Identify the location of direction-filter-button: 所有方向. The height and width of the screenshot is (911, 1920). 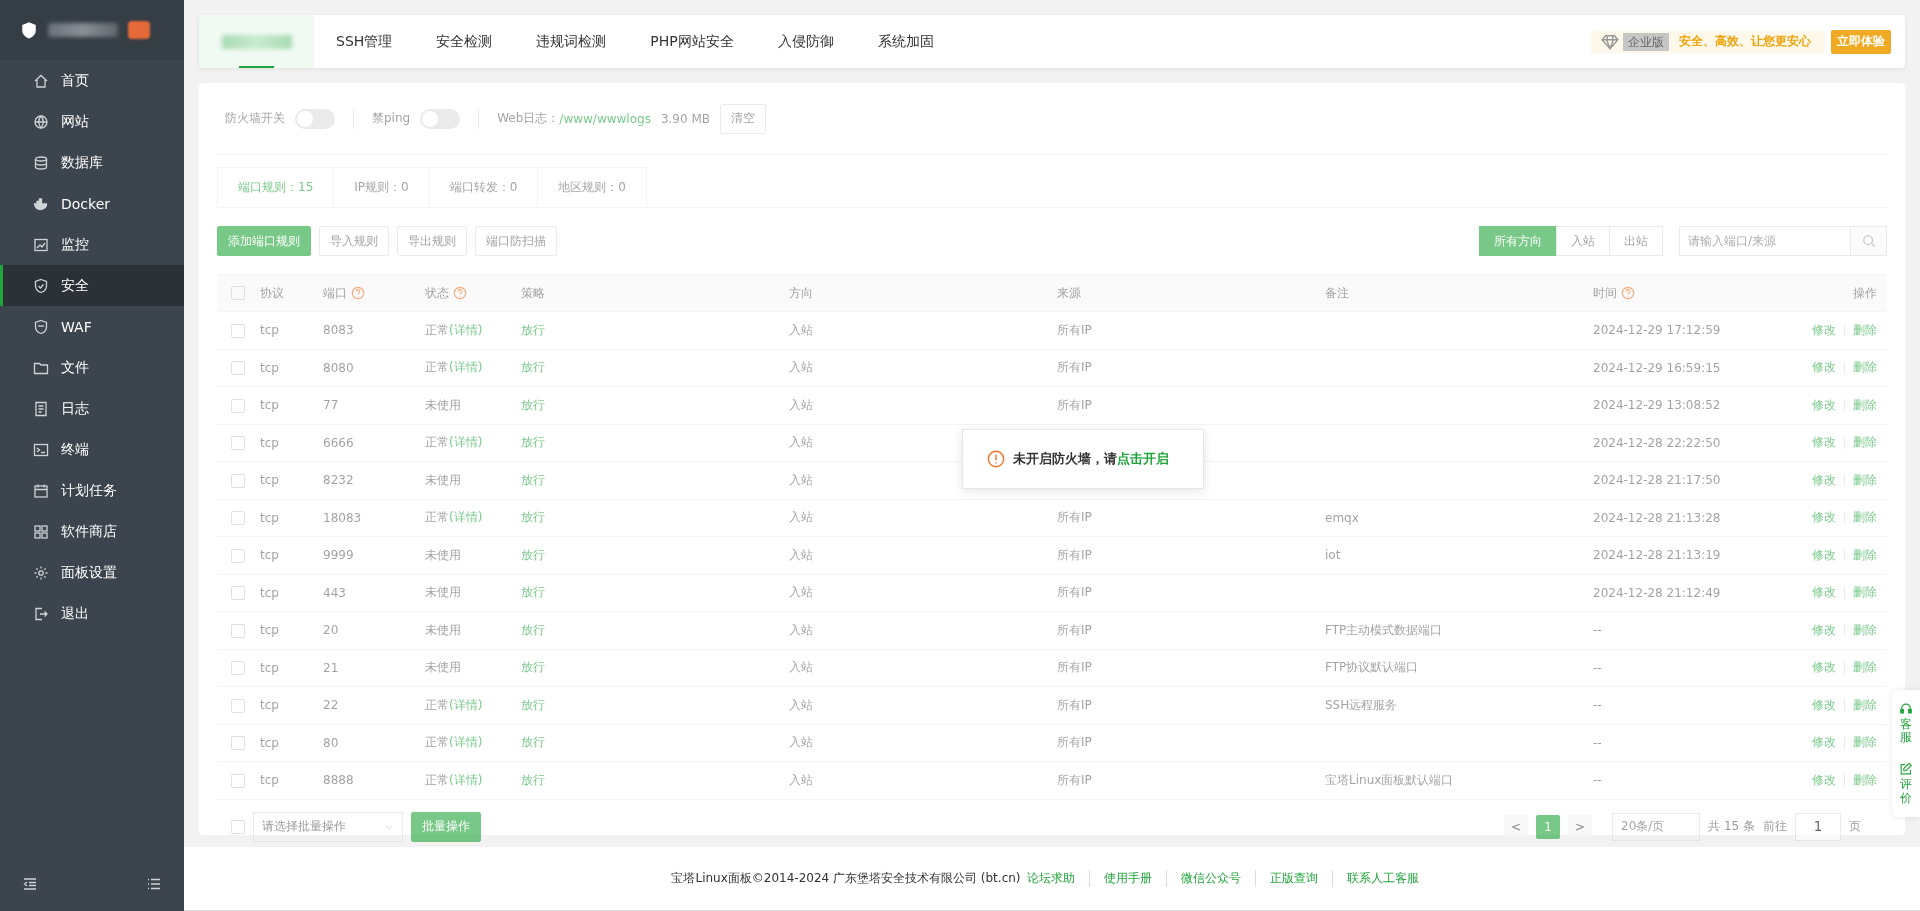
(1518, 241).